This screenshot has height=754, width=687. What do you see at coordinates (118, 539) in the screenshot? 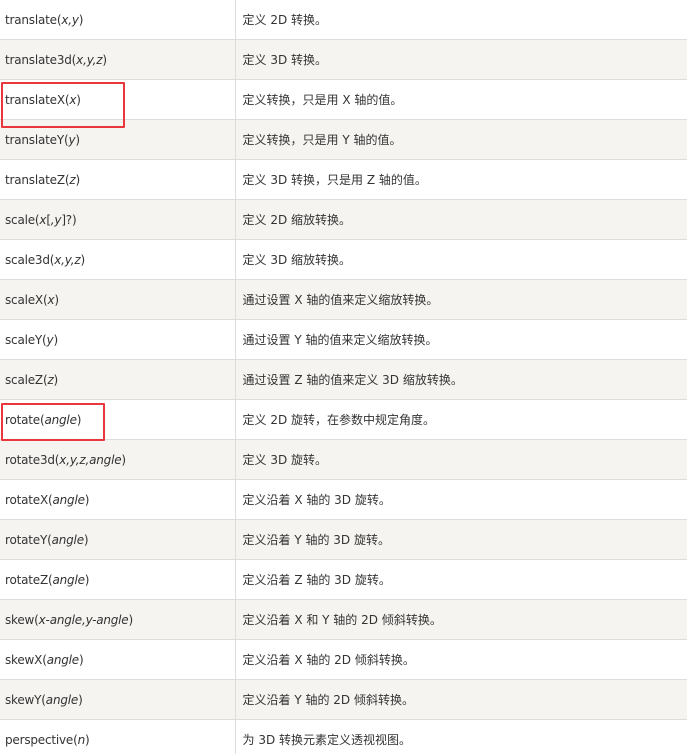
I see `function-cell: rotateY(angle)` at bounding box center [118, 539].